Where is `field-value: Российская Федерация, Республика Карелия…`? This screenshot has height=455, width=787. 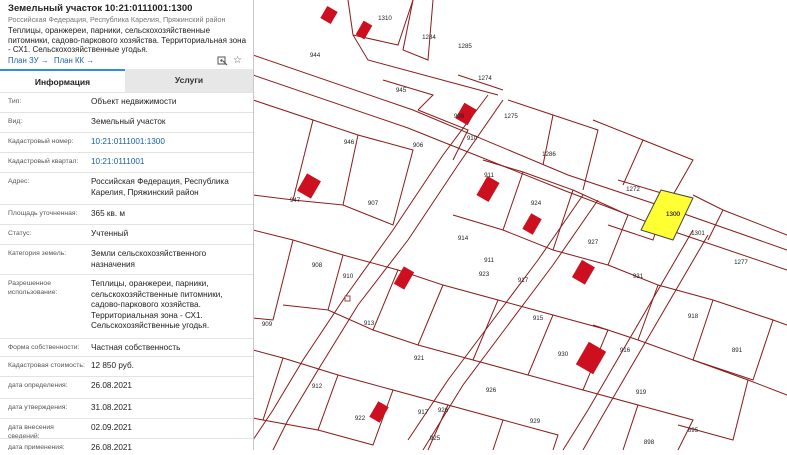 field-value: Российская Федерация, Республика Карелия… is located at coordinates (160, 187).